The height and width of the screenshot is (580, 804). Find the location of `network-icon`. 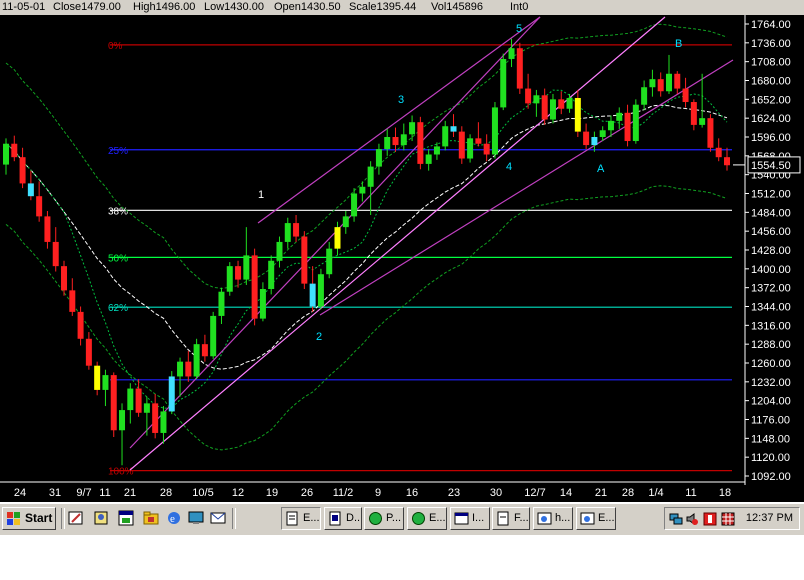

network-icon is located at coordinates (676, 519).